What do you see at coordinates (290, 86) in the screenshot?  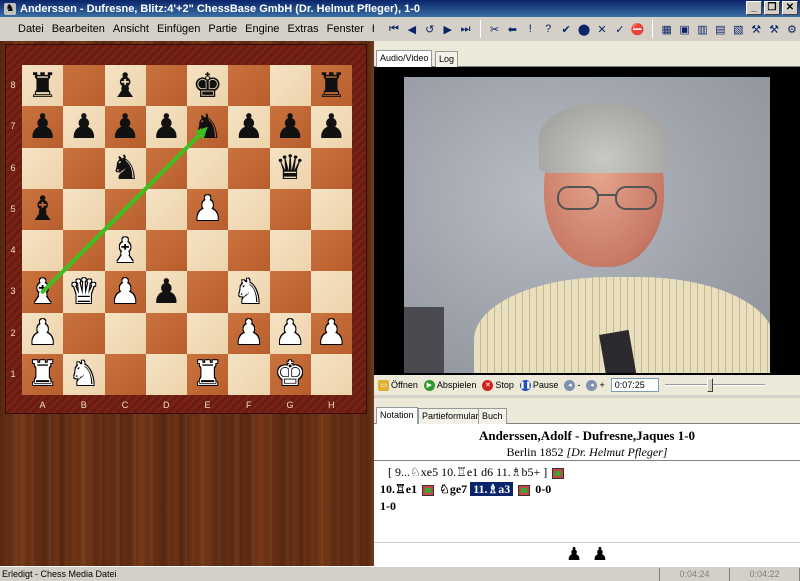 I see `square-g8` at bounding box center [290, 86].